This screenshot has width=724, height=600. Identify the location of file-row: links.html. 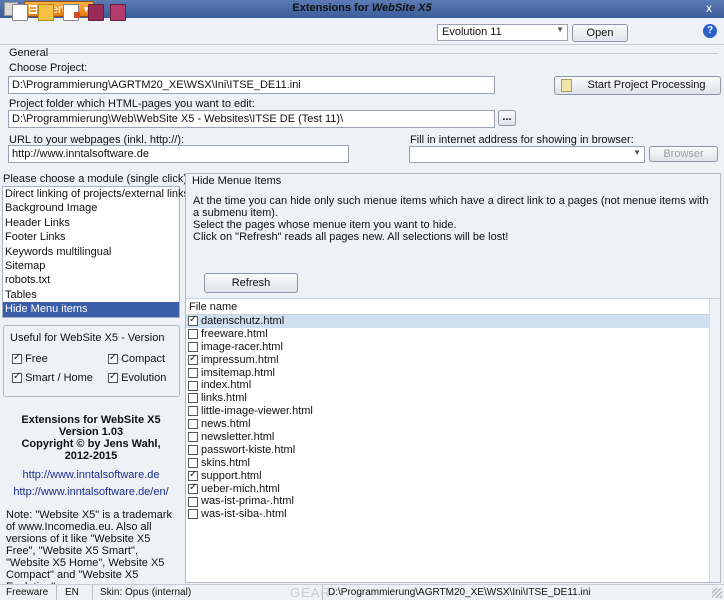
(453, 398).